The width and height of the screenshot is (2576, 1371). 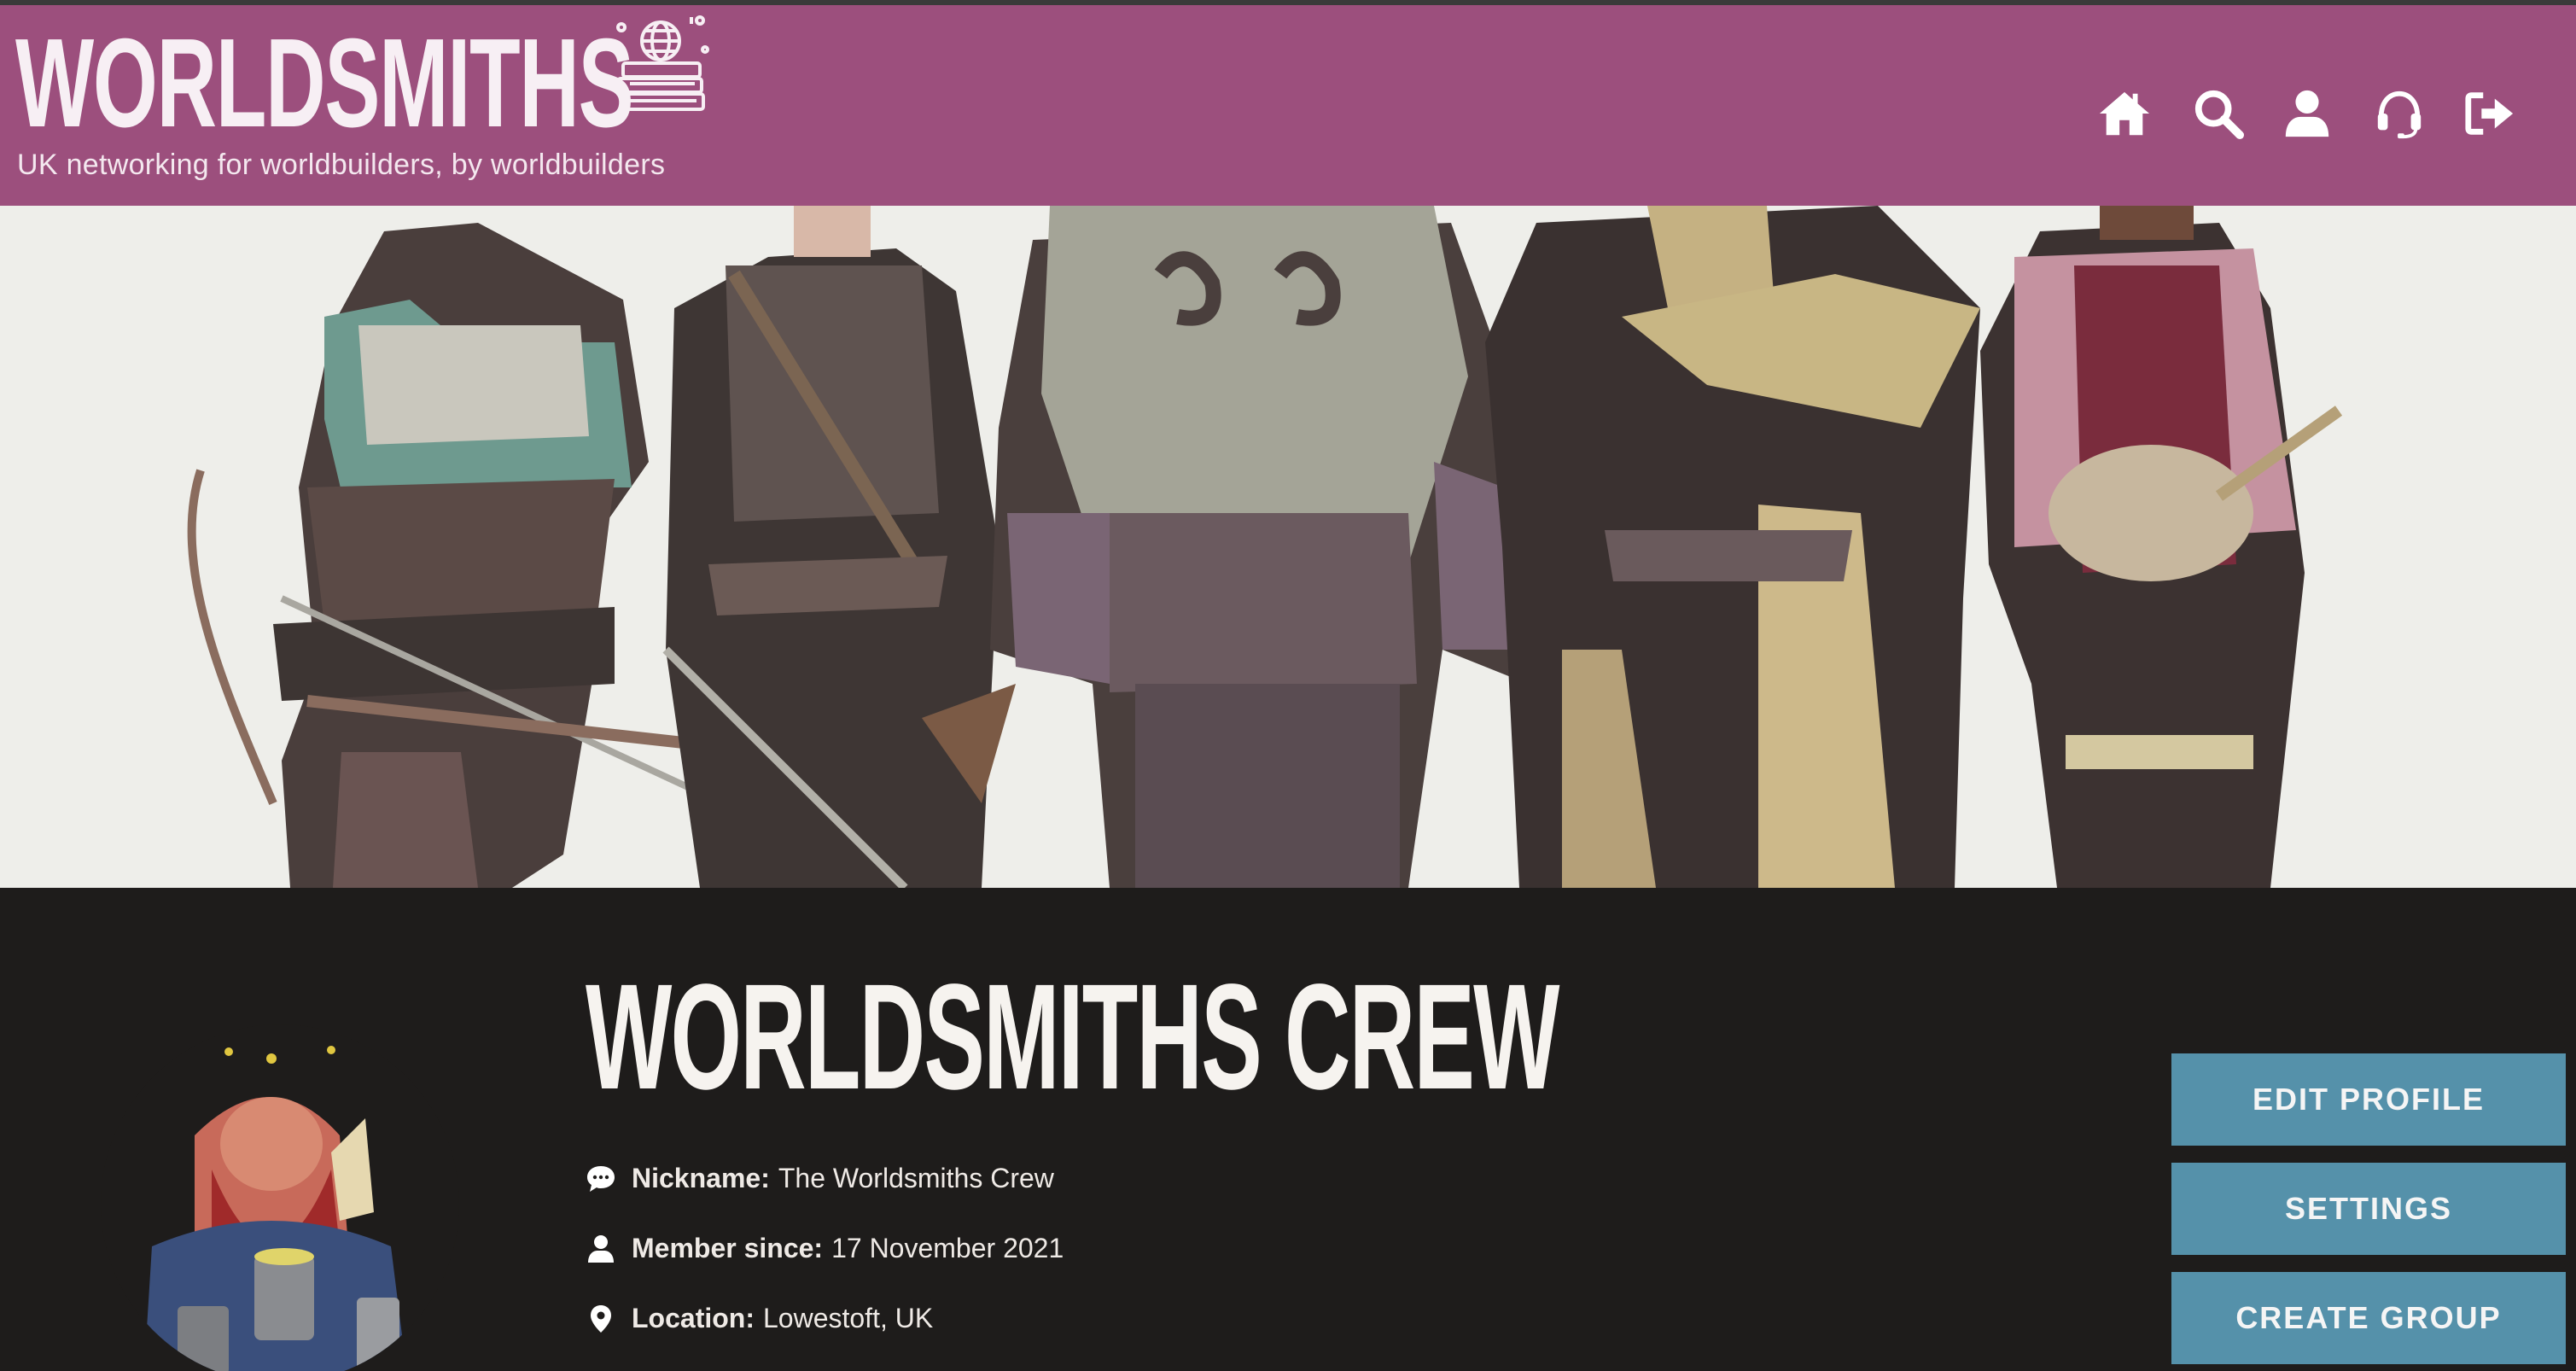 What do you see at coordinates (2399, 113) in the screenshot?
I see `support-headset-icon` at bounding box center [2399, 113].